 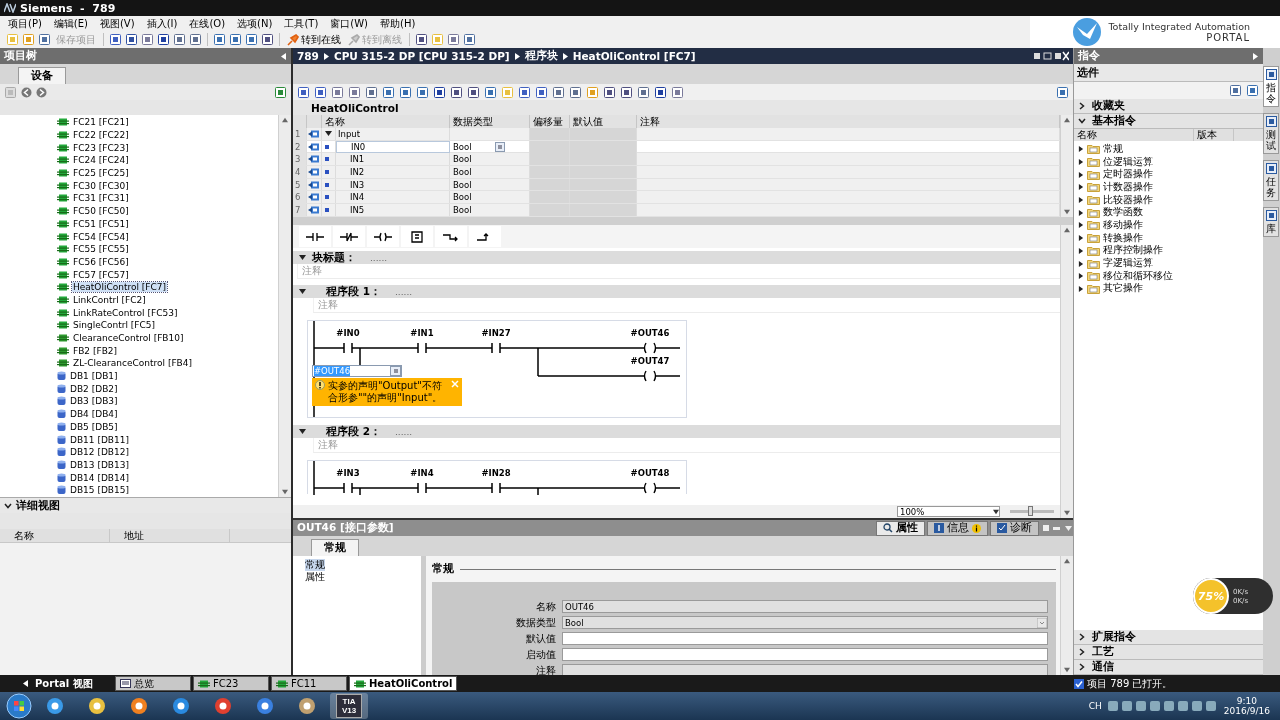 What do you see at coordinates (1095, 706) in the screenshot?
I see `language-indicator: CH` at bounding box center [1095, 706].